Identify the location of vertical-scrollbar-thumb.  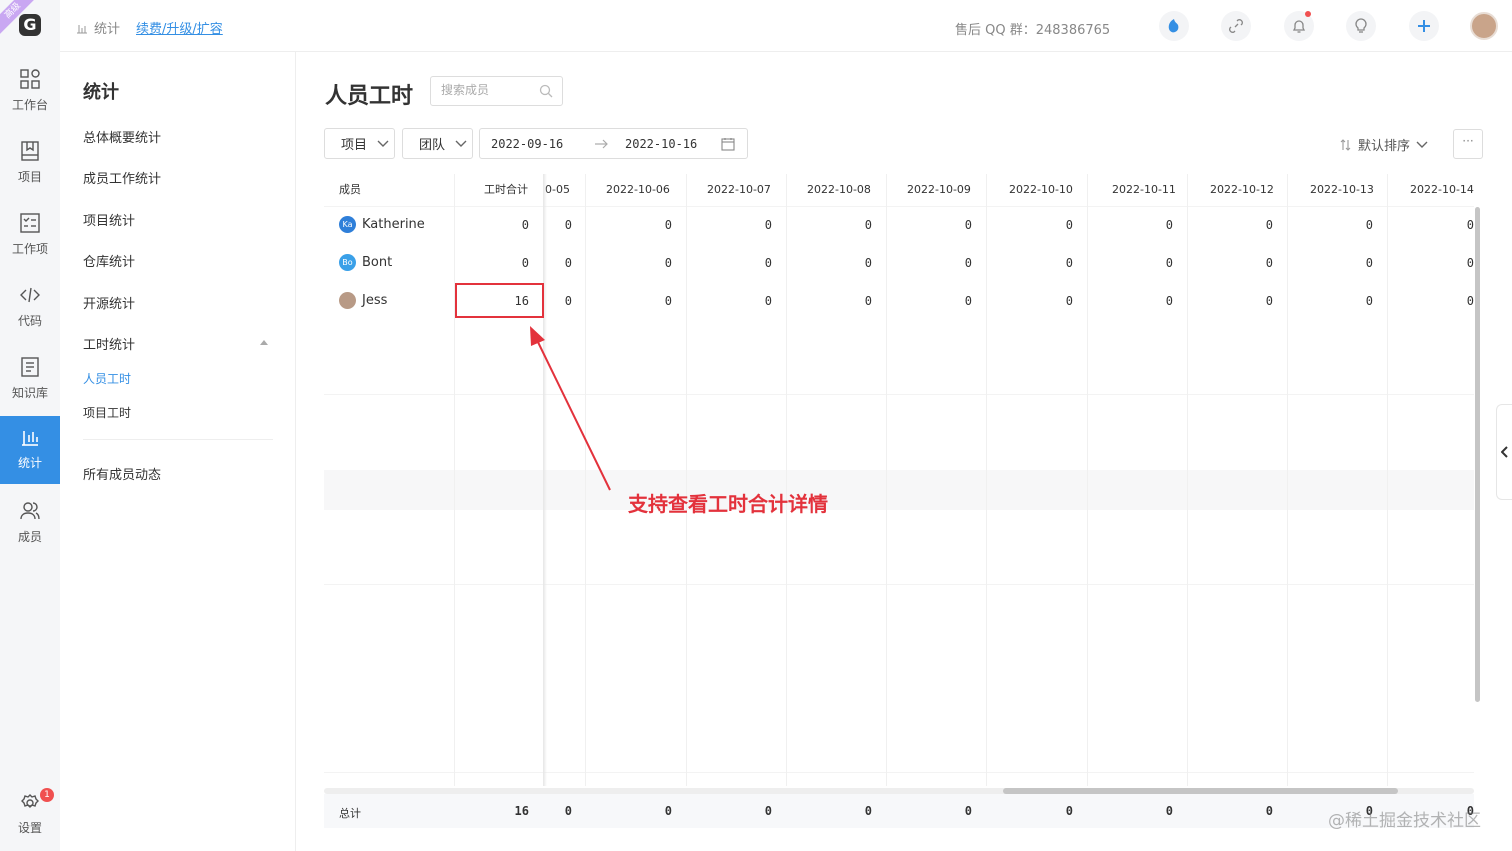
(1477, 454).